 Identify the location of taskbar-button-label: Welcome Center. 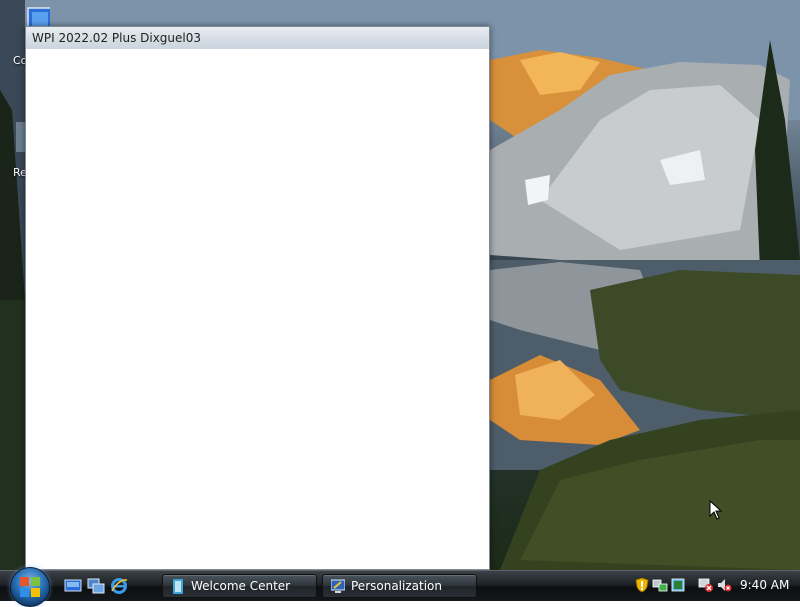
(241, 586).